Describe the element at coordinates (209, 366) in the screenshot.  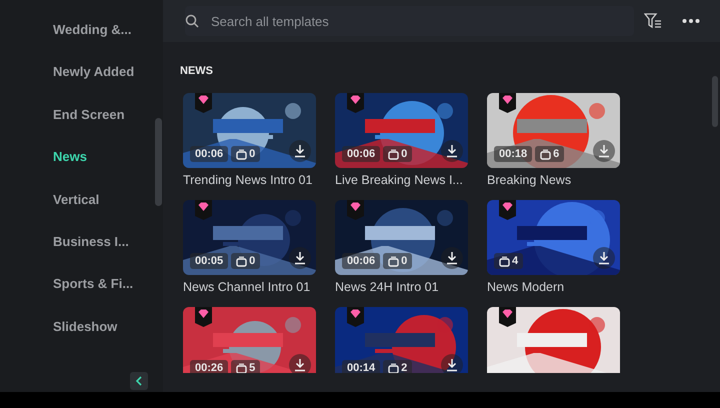
I see `duration-label: 00:26` at that location.